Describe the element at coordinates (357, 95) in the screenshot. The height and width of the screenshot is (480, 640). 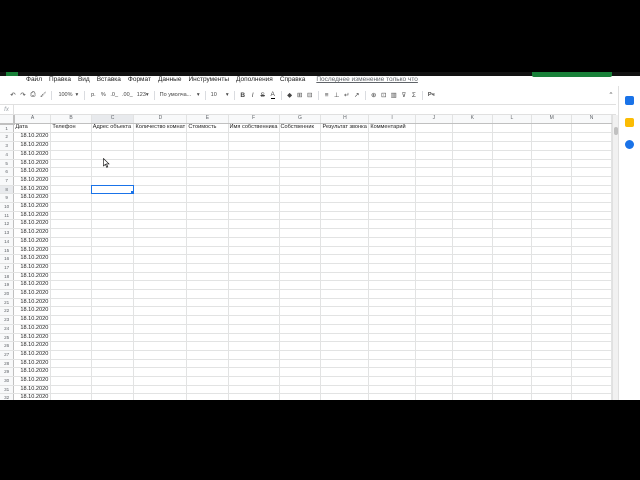
I see `text-rotation-icon: ↗` at that location.